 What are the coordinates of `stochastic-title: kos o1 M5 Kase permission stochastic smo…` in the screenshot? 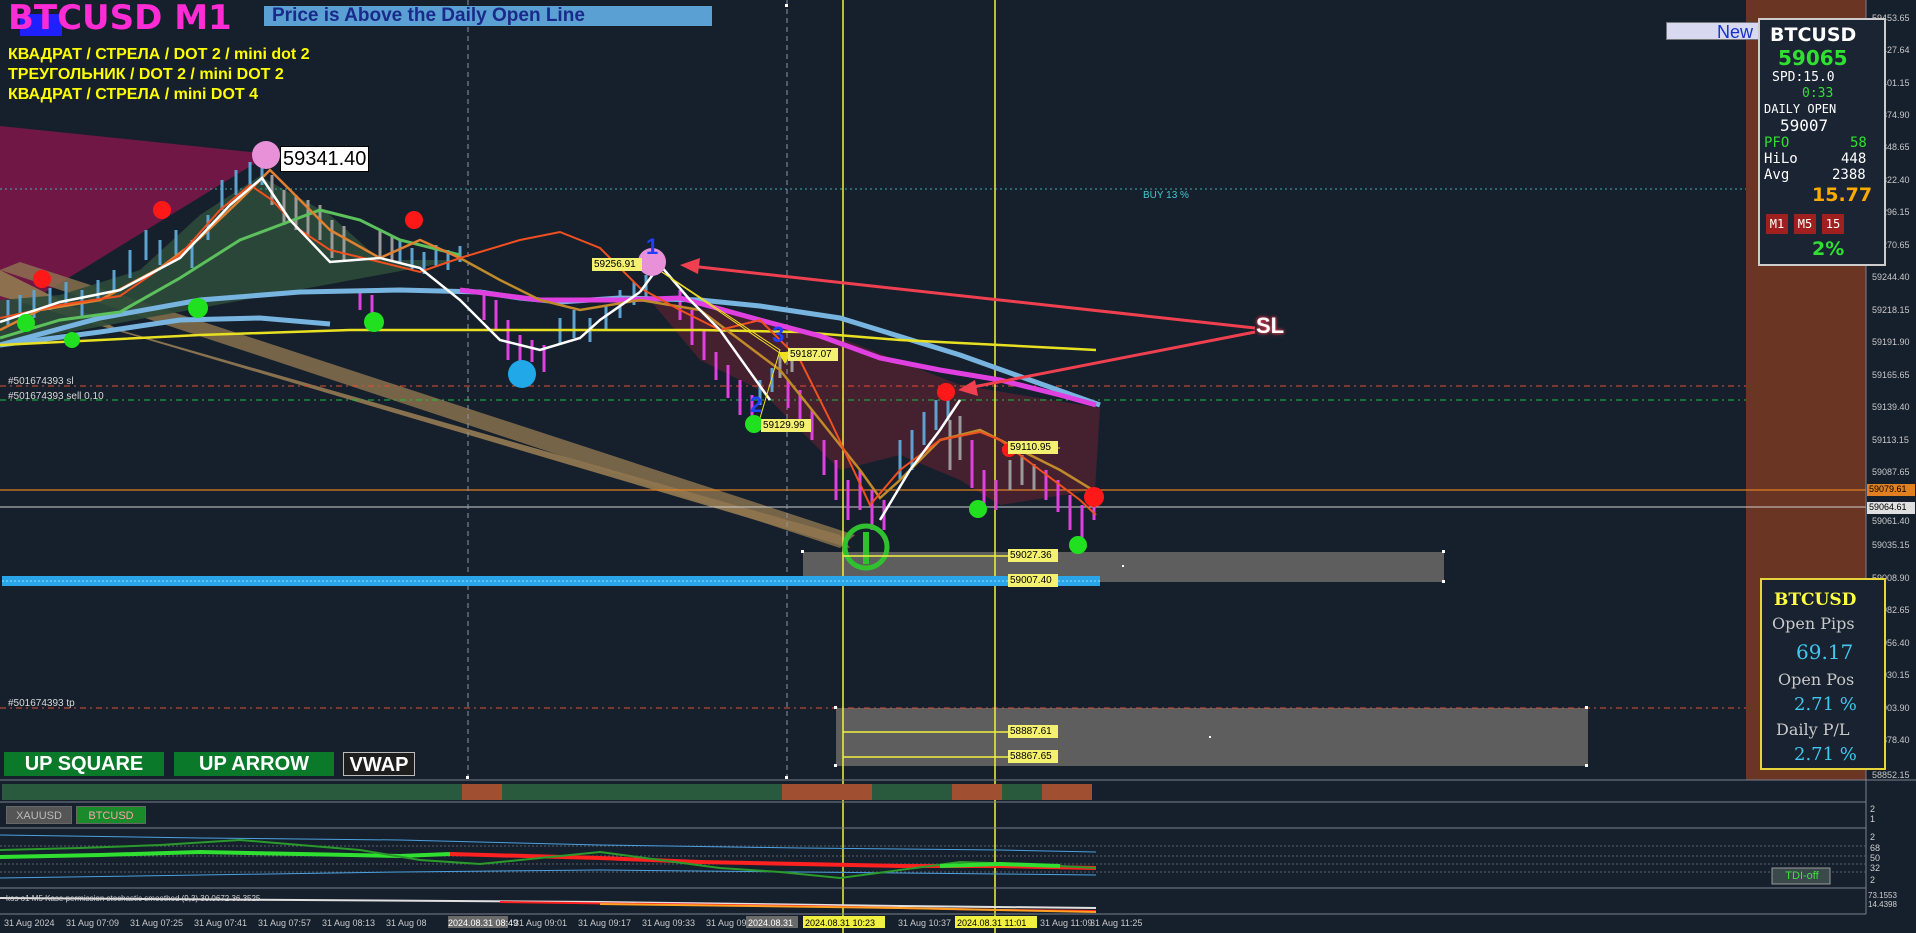 It's located at (133, 898).